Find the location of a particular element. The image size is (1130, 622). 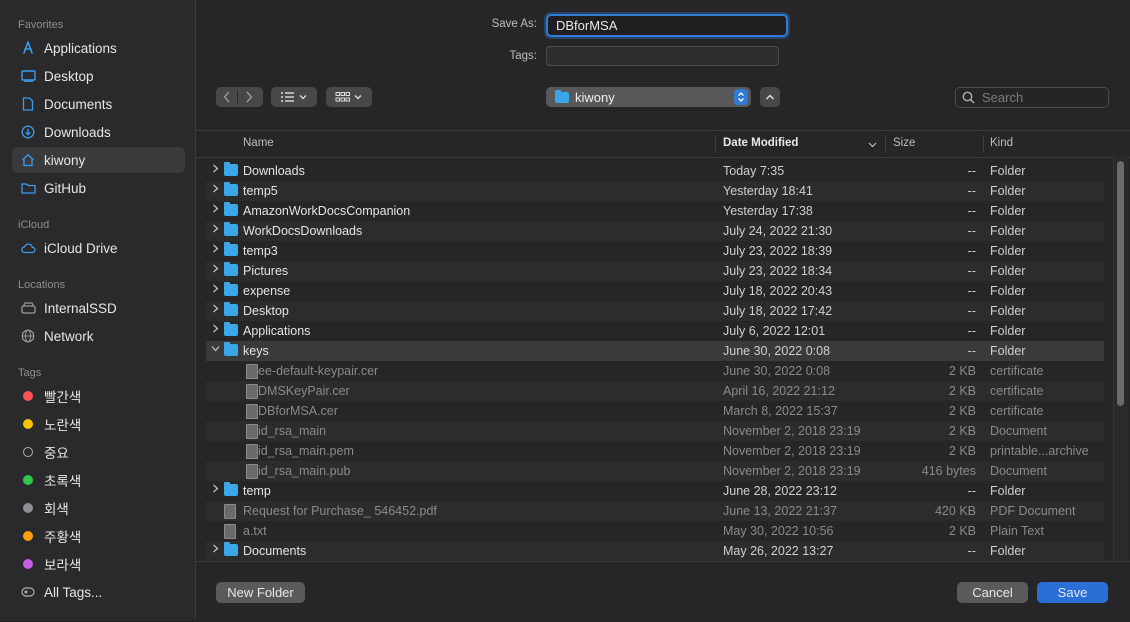

disclosure-open-icon is located at coordinates (215, 351).